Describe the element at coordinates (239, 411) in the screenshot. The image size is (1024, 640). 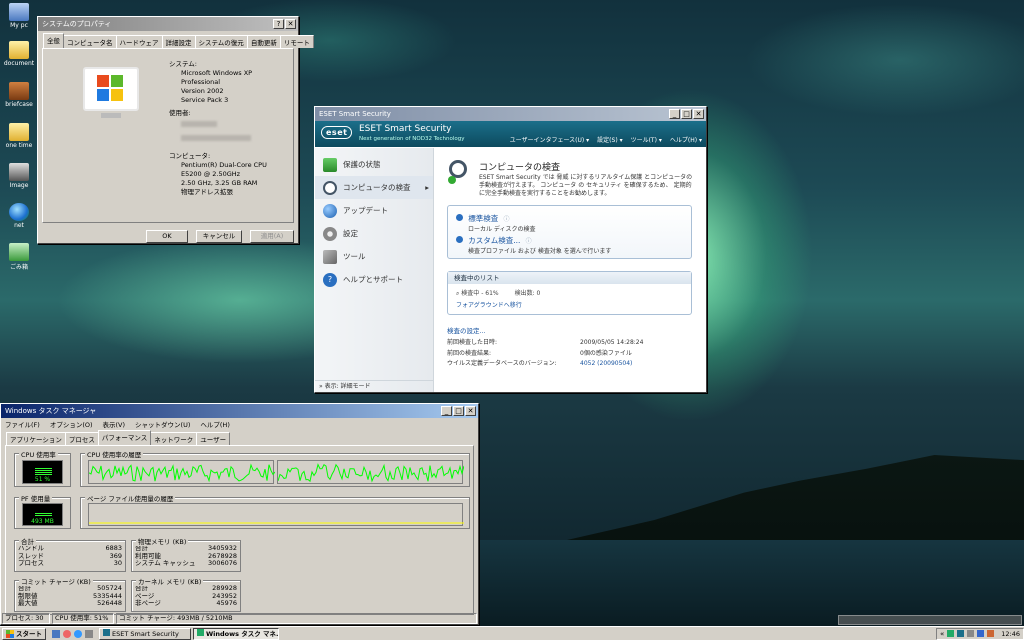
I see `task-manager-titlebar: Windows タスク マネージャ _ □ ✕` at that location.